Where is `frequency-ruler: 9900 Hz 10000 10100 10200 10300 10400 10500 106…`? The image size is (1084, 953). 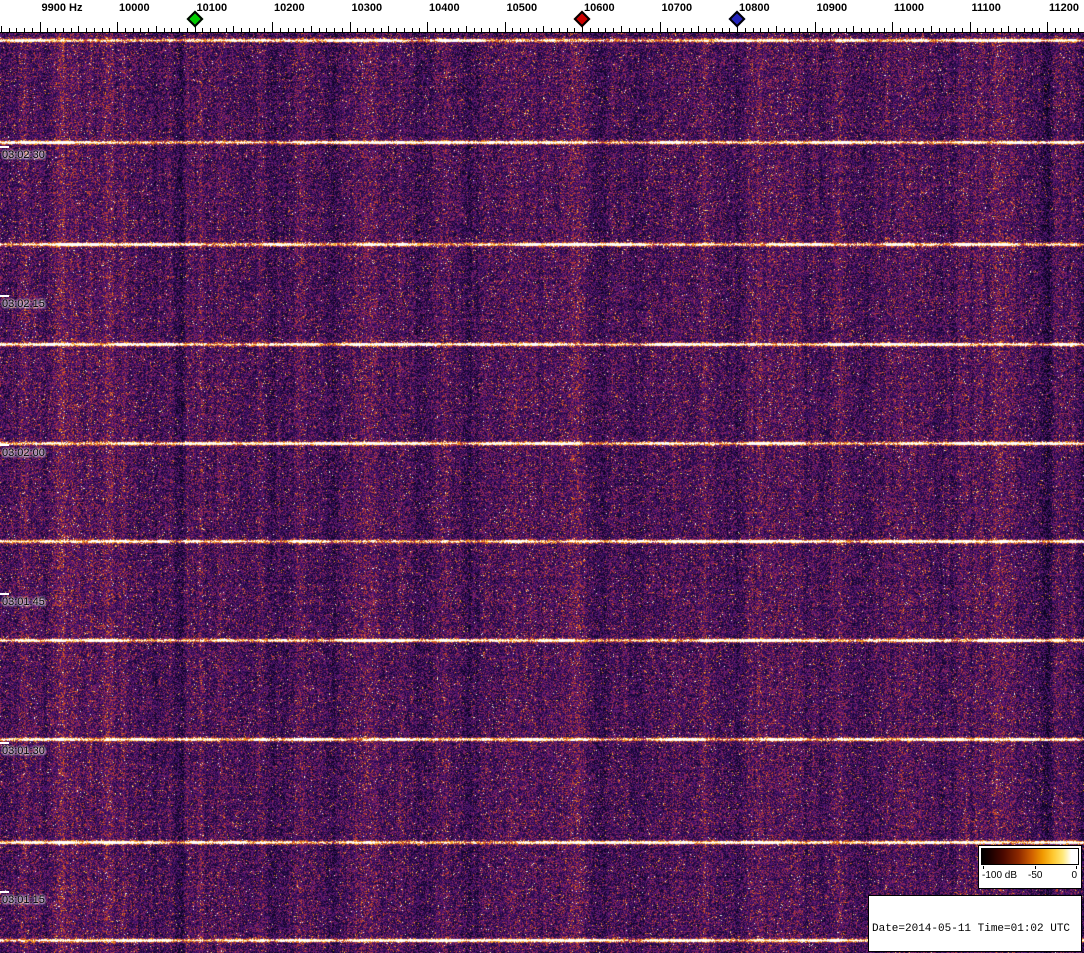 frequency-ruler: 9900 Hz 10000 10100 10200 10300 10400 10500 106… is located at coordinates (542, 16).